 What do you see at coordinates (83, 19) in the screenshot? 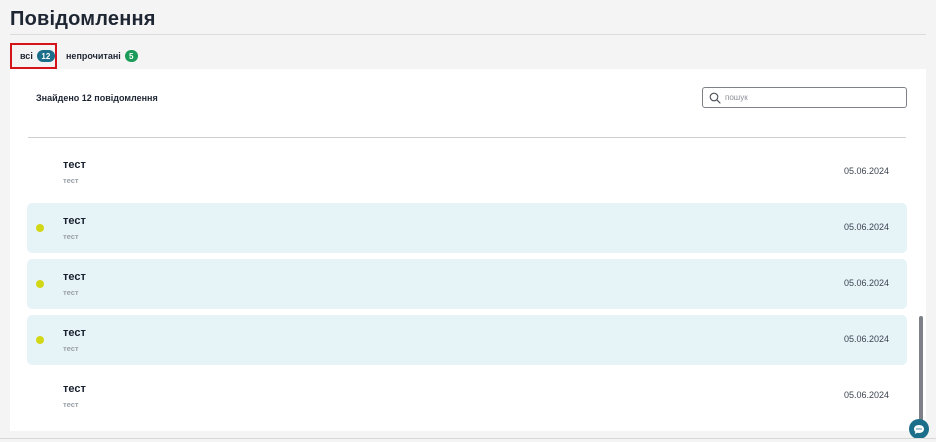
I see `page-title: Повідомлення` at bounding box center [83, 19].